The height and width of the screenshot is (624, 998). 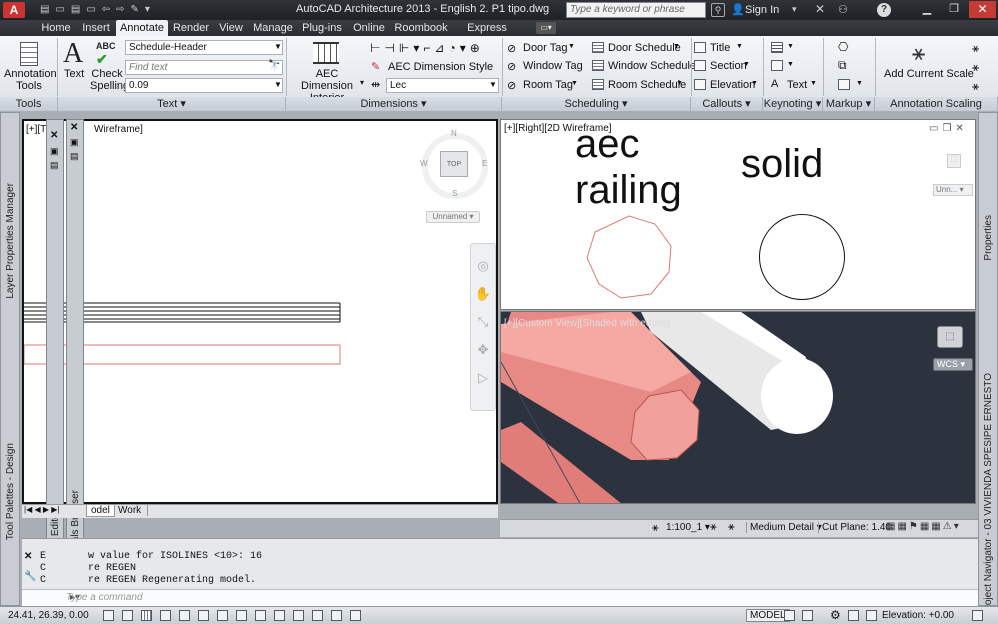 What do you see at coordinates (30, 576) in the screenshot?
I see `wrench-icon: 🔧` at bounding box center [30, 576].